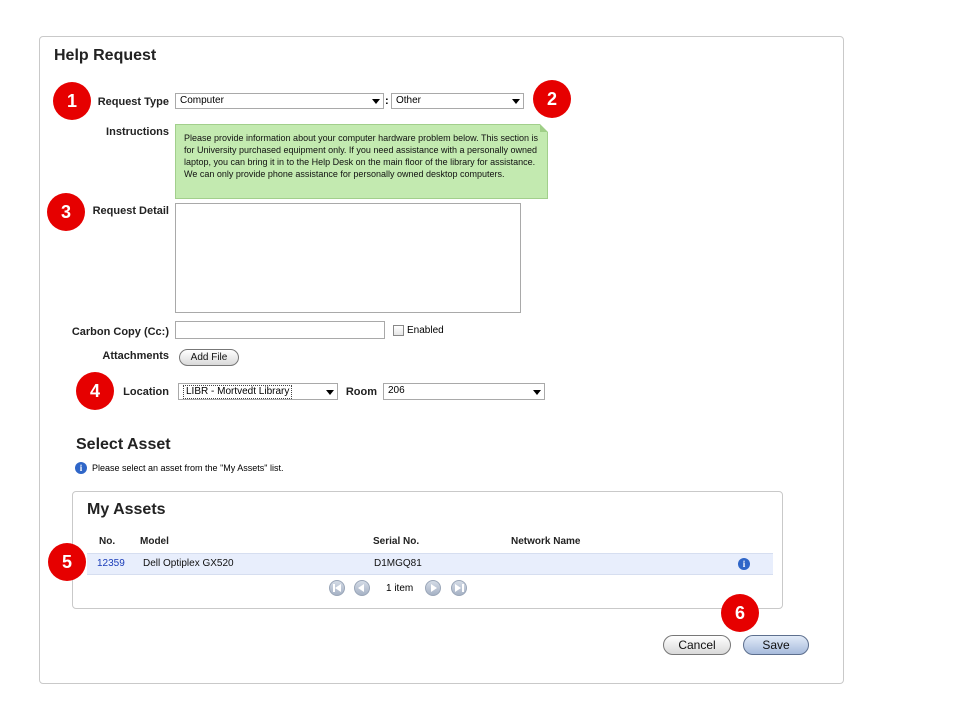 The height and width of the screenshot is (720, 960). Describe the element at coordinates (123, 444) in the screenshot. I see `select-asset-heading: Select Asset` at that location.